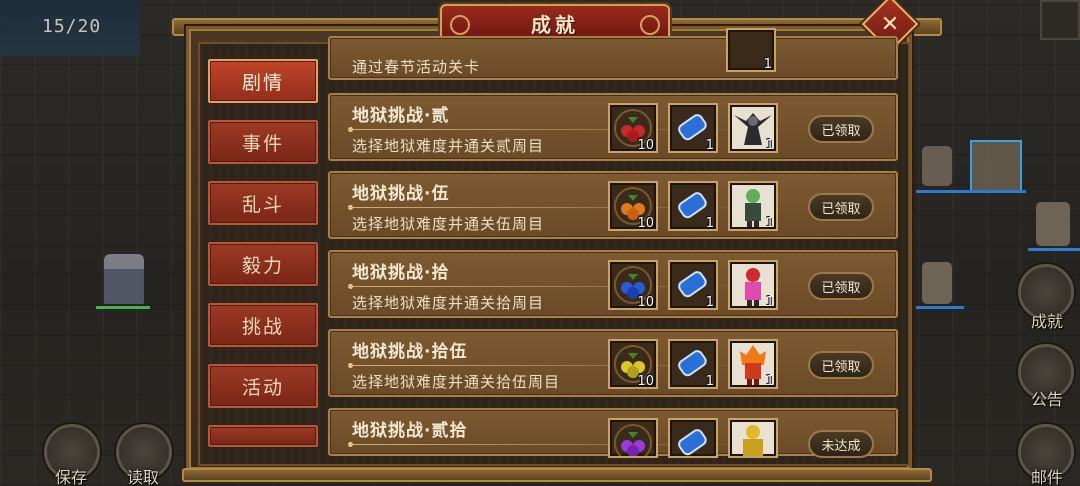 This screenshot has height=486, width=1080. Describe the element at coordinates (263, 386) in the screenshot. I see `tab-activity: 活动` at that location.